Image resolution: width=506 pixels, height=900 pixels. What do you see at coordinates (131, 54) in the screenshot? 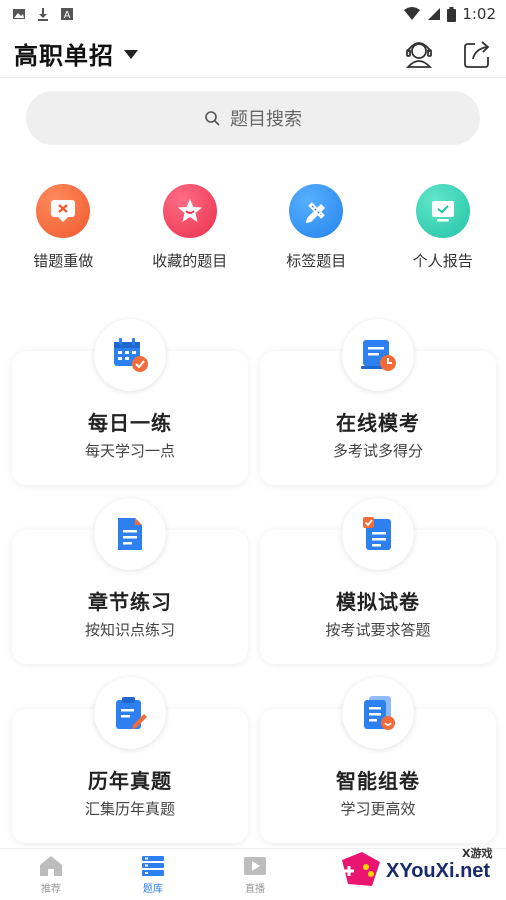
I see `caret-down-icon` at bounding box center [131, 54].